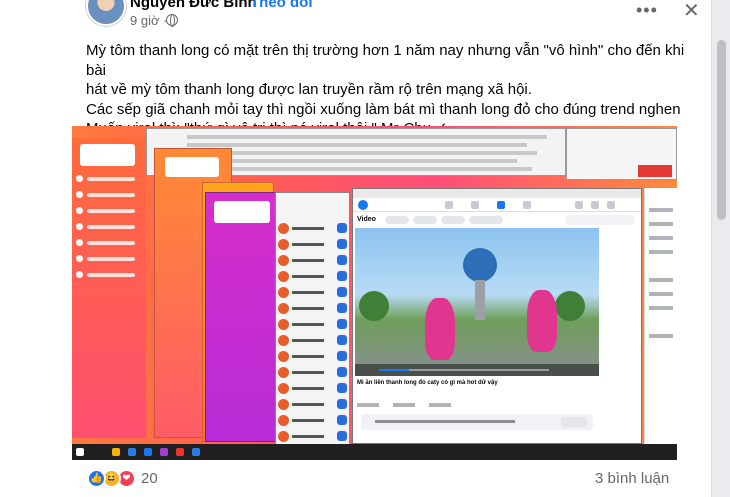 The width and height of the screenshot is (730, 497). I want to click on reactions-summary: 👍 😆 ❤, so click(113, 479).